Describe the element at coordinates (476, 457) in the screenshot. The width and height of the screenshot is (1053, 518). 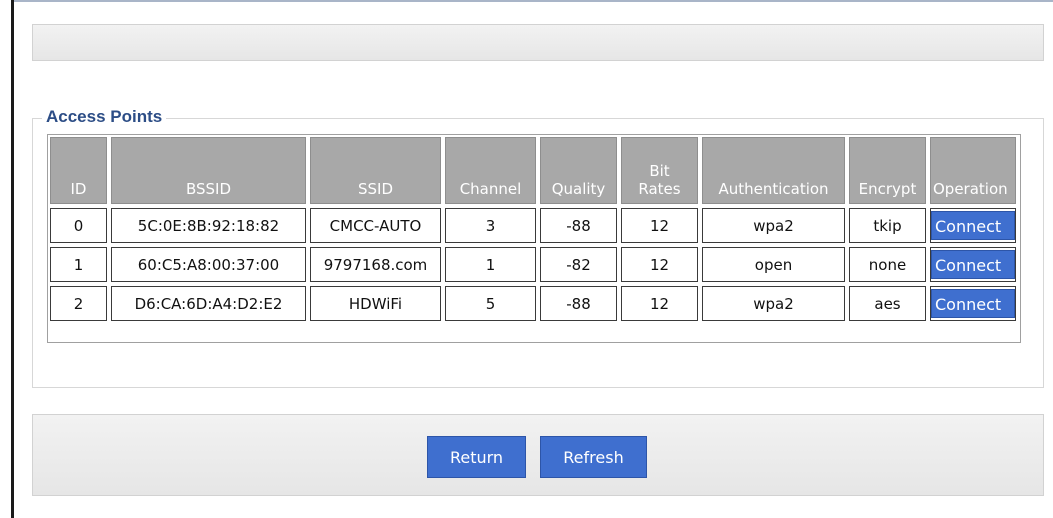
I see `return-button: Return` at that location.